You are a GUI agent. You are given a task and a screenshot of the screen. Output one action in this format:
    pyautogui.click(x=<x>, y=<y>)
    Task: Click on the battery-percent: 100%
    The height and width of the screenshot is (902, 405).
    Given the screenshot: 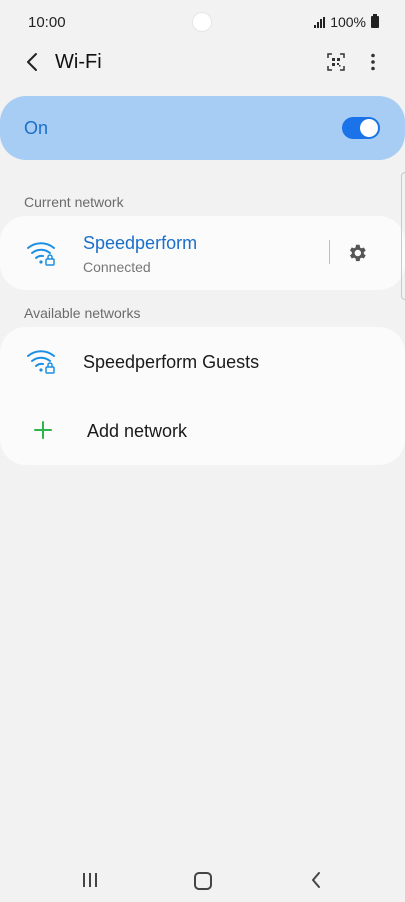 What is the action you would take?
    pyautogui.click(x=348, y=22)
    